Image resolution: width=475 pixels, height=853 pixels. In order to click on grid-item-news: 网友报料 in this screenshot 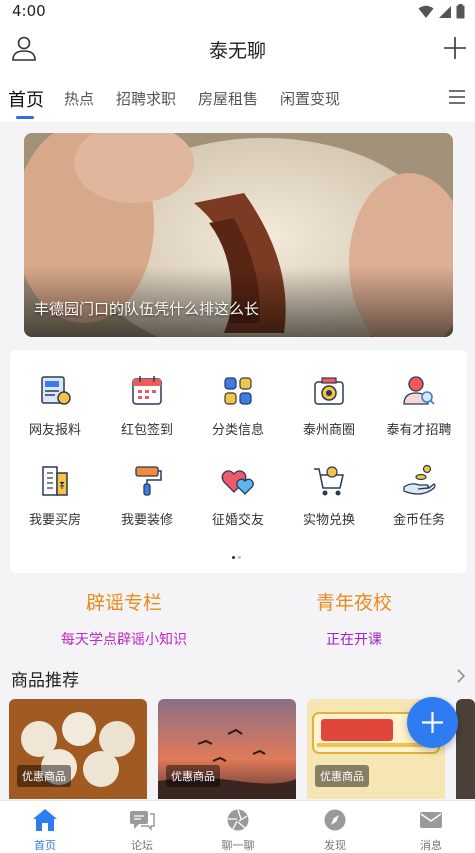, I will do `click(55, 405)`.